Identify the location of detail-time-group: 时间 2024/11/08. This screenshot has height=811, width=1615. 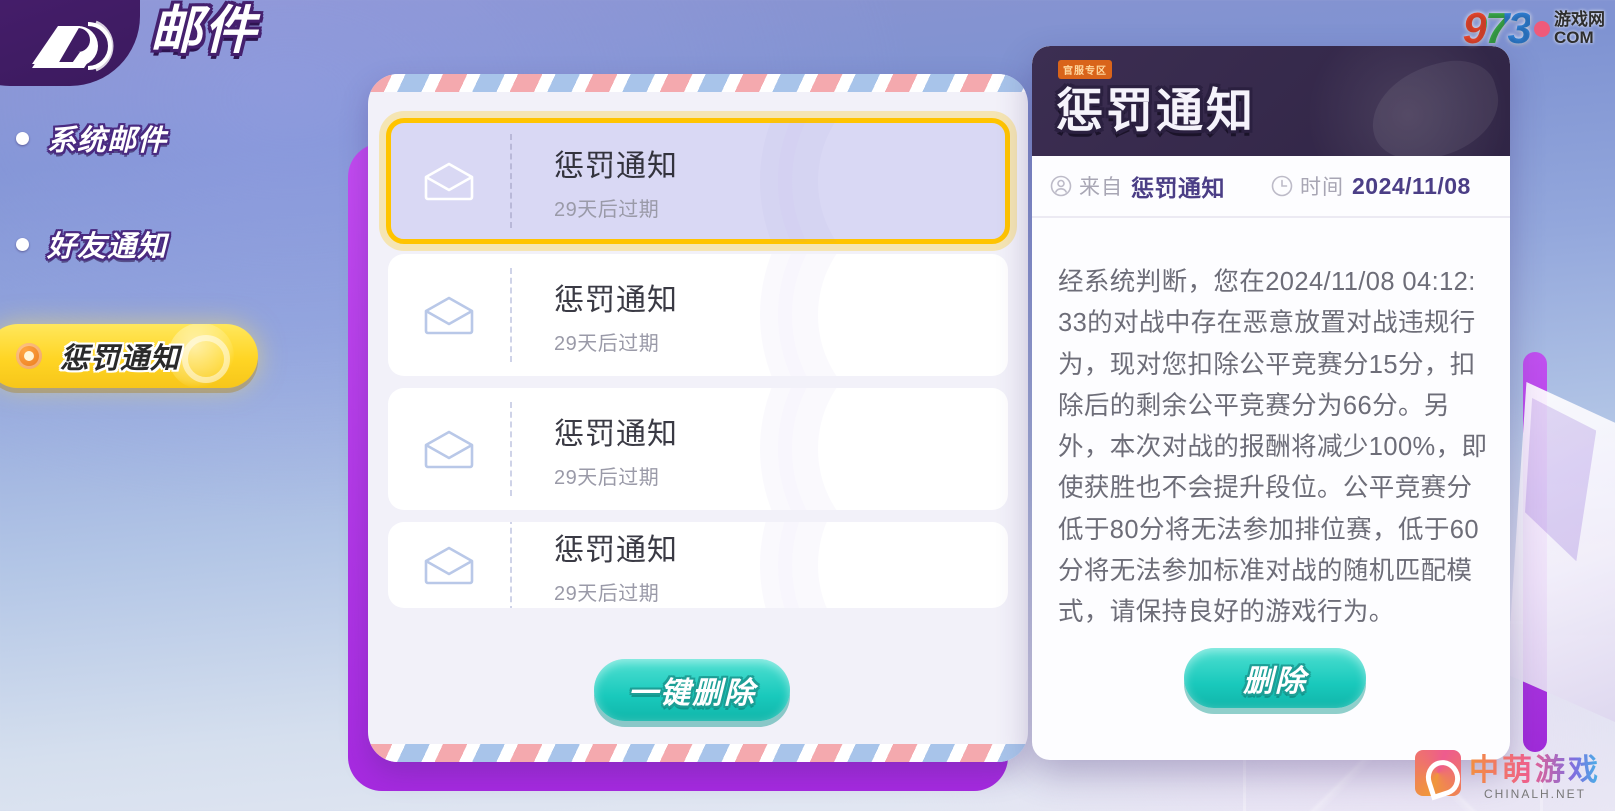
(1371, 186).